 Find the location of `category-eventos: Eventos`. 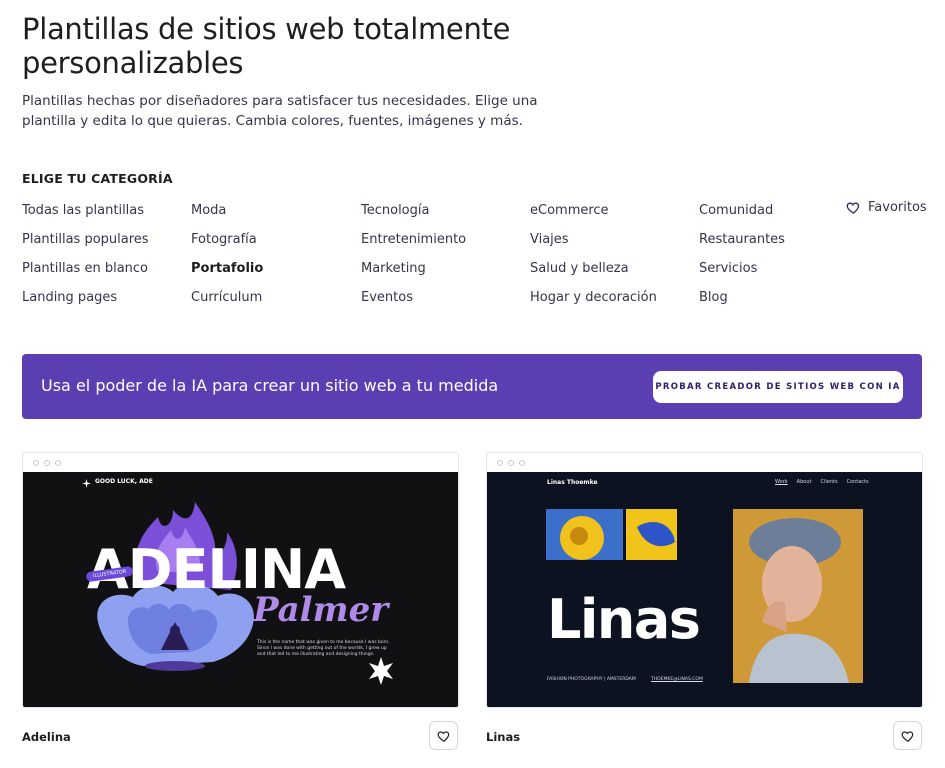

category-eventos: Eventos is located at coordinates (387, 298).